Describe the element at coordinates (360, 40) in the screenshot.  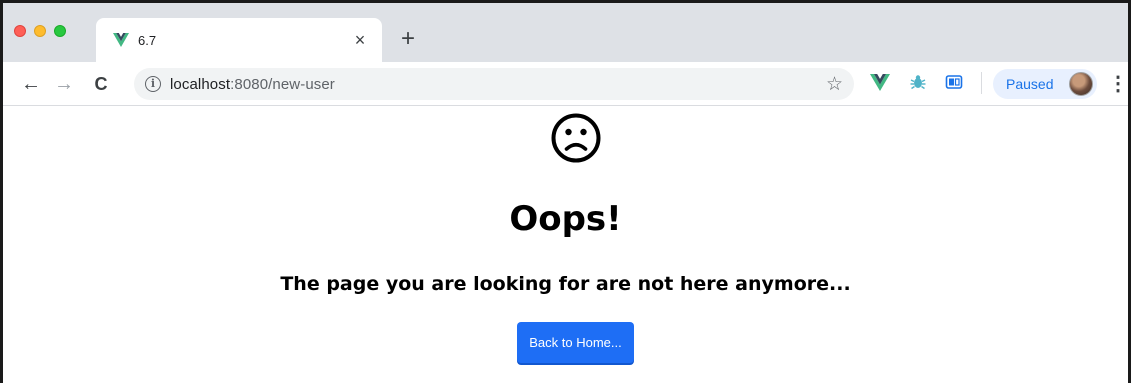
I see `tab-close-icon: ×` at that location.